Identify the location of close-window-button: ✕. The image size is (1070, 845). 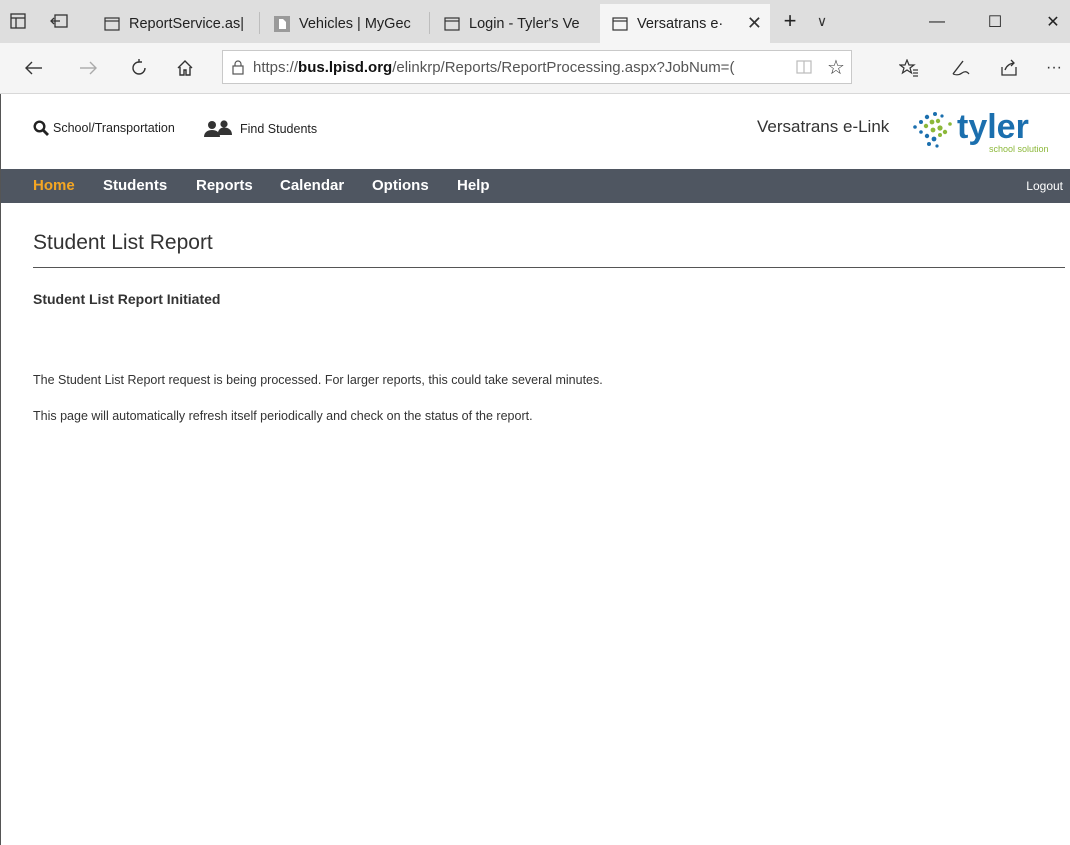
(1050, 22).